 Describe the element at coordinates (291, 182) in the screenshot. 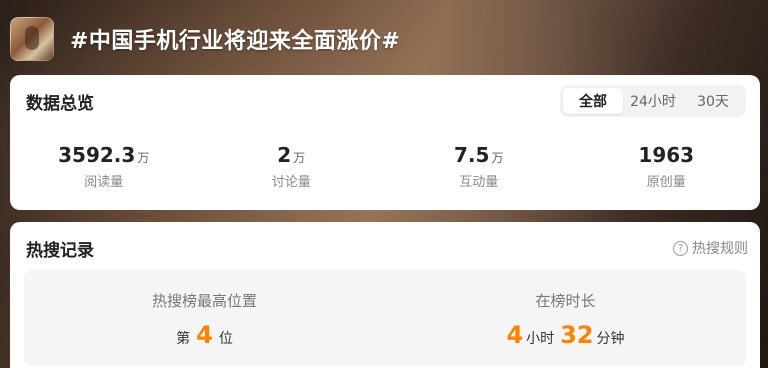

I see `stat-discussions-label: 讨论量` at that location.